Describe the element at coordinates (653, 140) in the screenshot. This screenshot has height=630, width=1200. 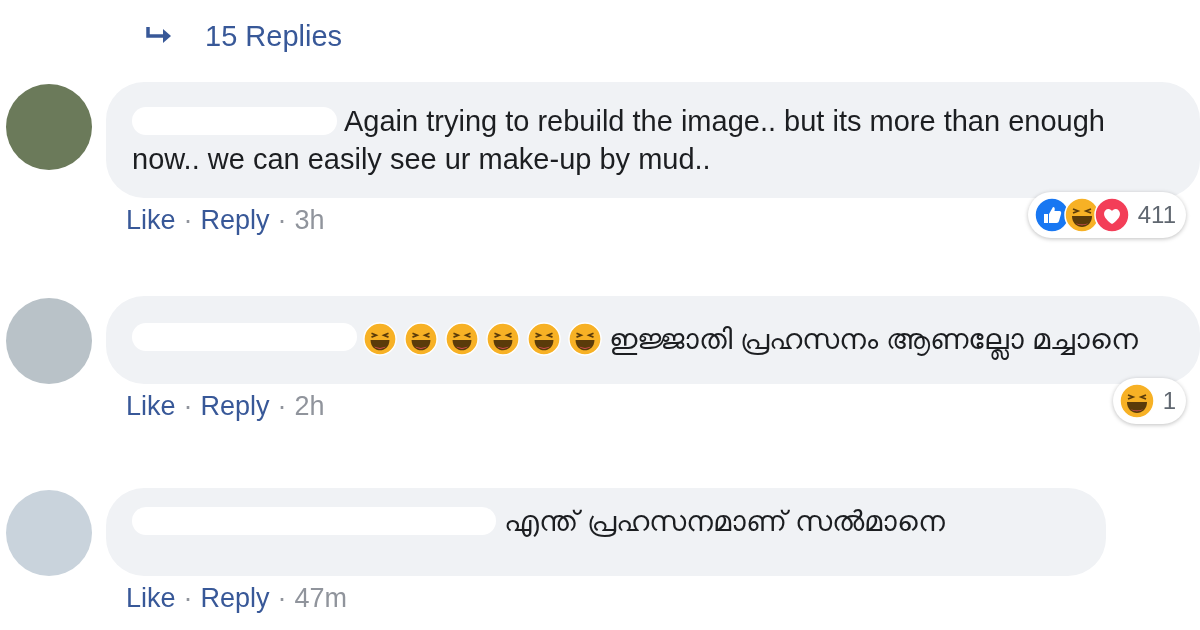
I see `comment-text: Again trying to rebuild the image.. but its more than enough now.. we can easily see ur make-up by mud..` at that location.